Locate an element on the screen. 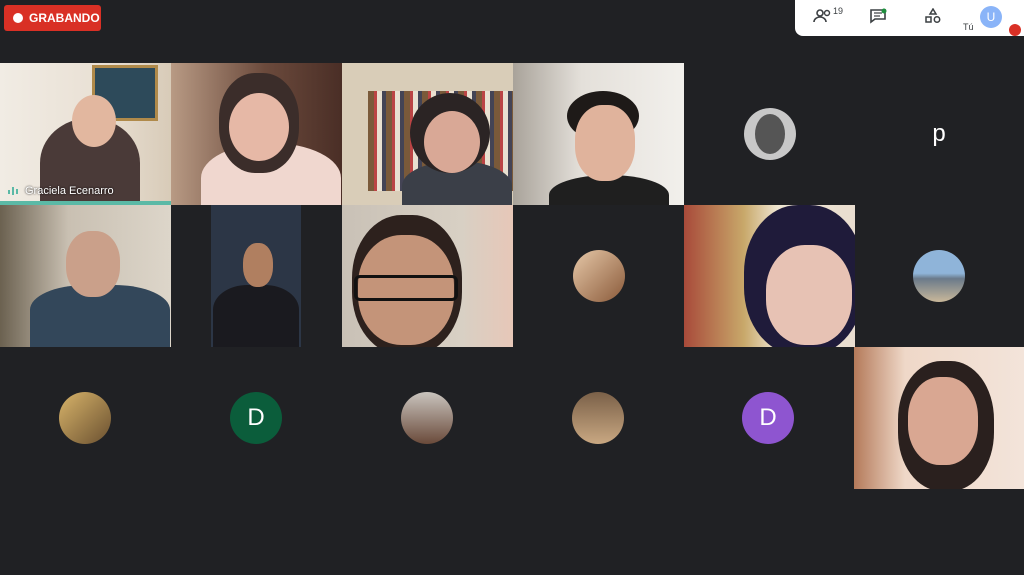  audio-level-icon is located at coordinates (13, 191).